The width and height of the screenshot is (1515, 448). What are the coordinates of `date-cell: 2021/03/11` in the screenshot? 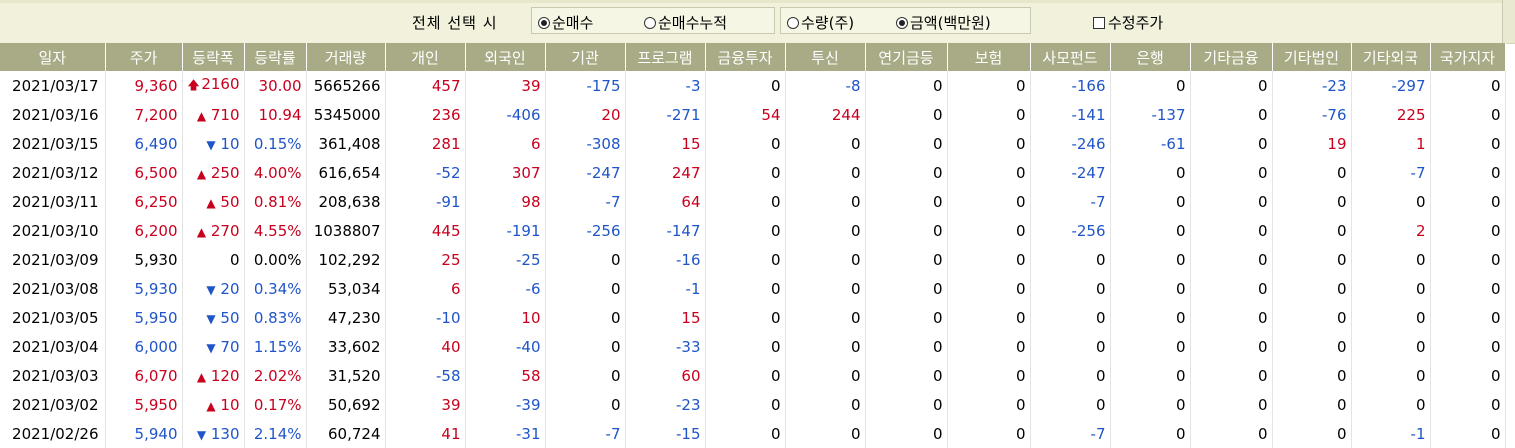 It's located at (53, 201).